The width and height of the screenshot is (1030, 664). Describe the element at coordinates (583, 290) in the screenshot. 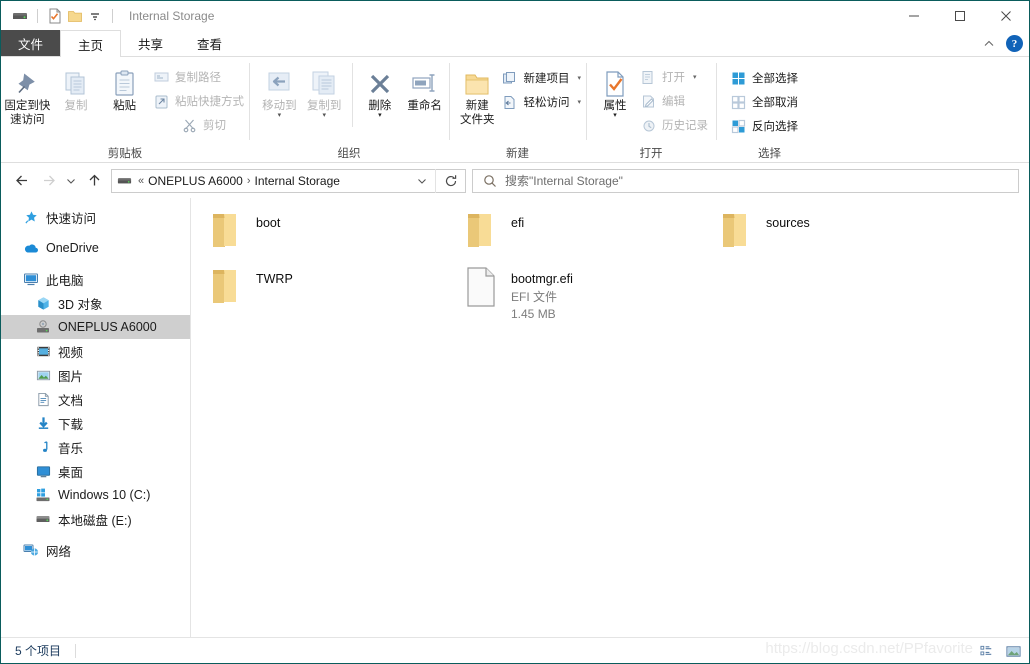

I see `list-item: bootmgr.efi EFI 文件 1.45 MB` at that location.